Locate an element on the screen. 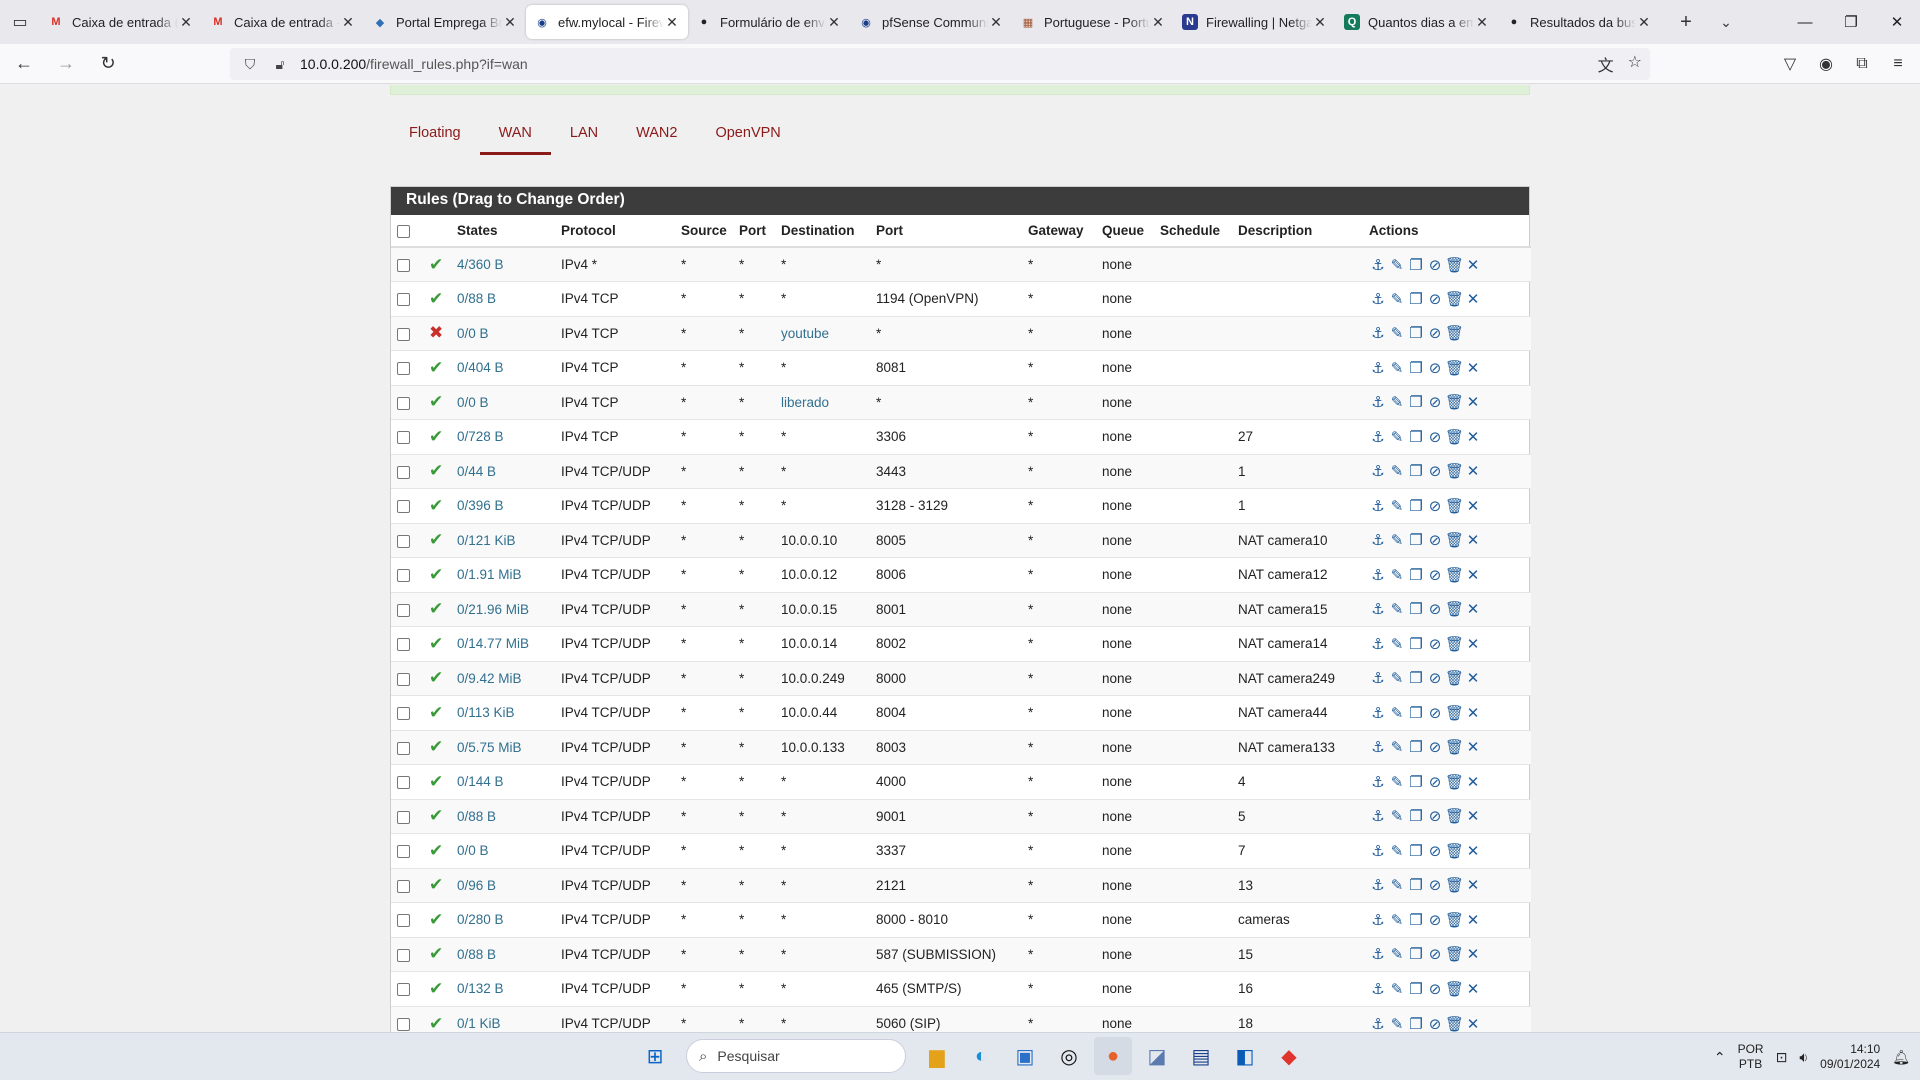  states-link: 0/21.96 MiB is located at coordinates (493, 609).